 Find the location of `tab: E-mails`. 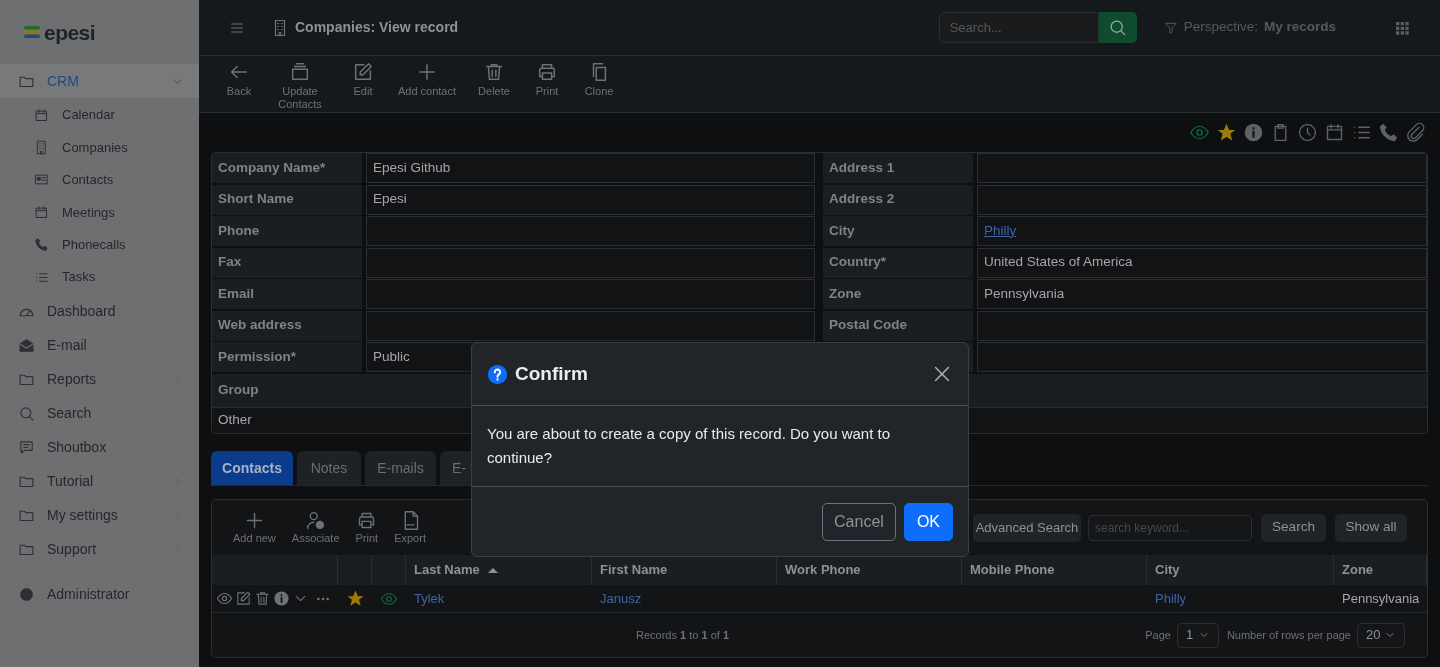

tab: E-mails is located at coordinates (400, 468).